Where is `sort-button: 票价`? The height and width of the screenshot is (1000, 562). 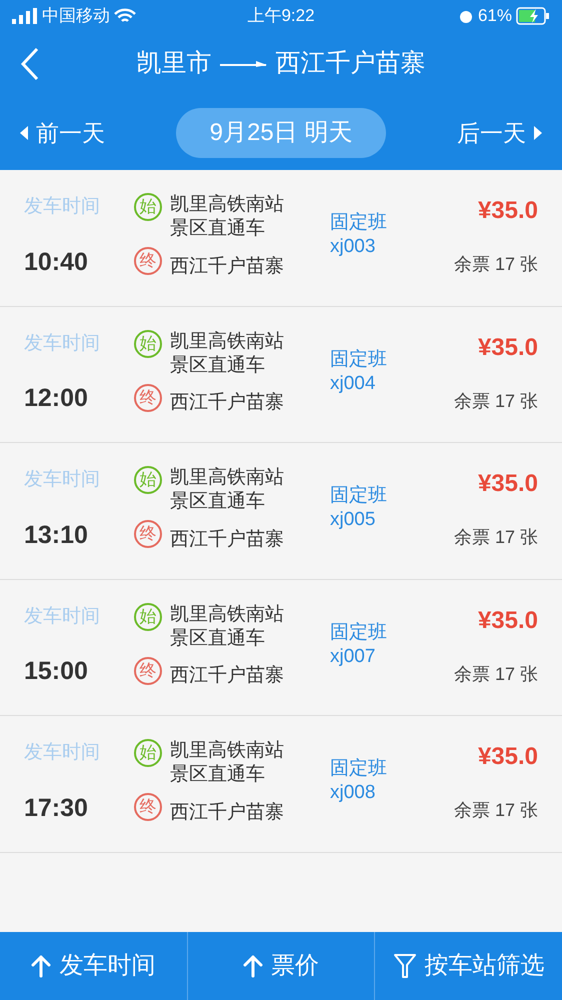
sort-button: 票价 is located at coordinates (280, 966).